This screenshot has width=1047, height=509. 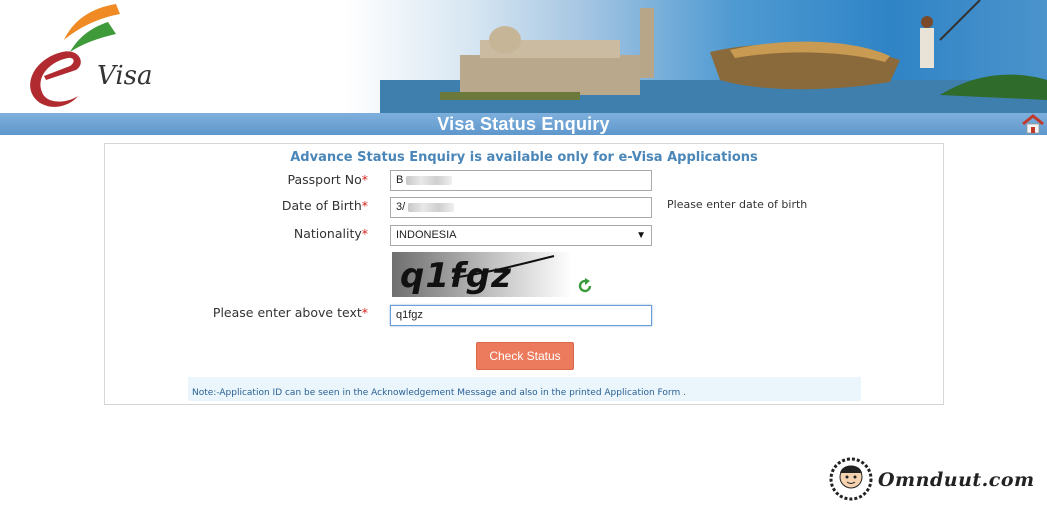 I want to click on nationality-label-text: Nationality, so click(x=327, y=233).